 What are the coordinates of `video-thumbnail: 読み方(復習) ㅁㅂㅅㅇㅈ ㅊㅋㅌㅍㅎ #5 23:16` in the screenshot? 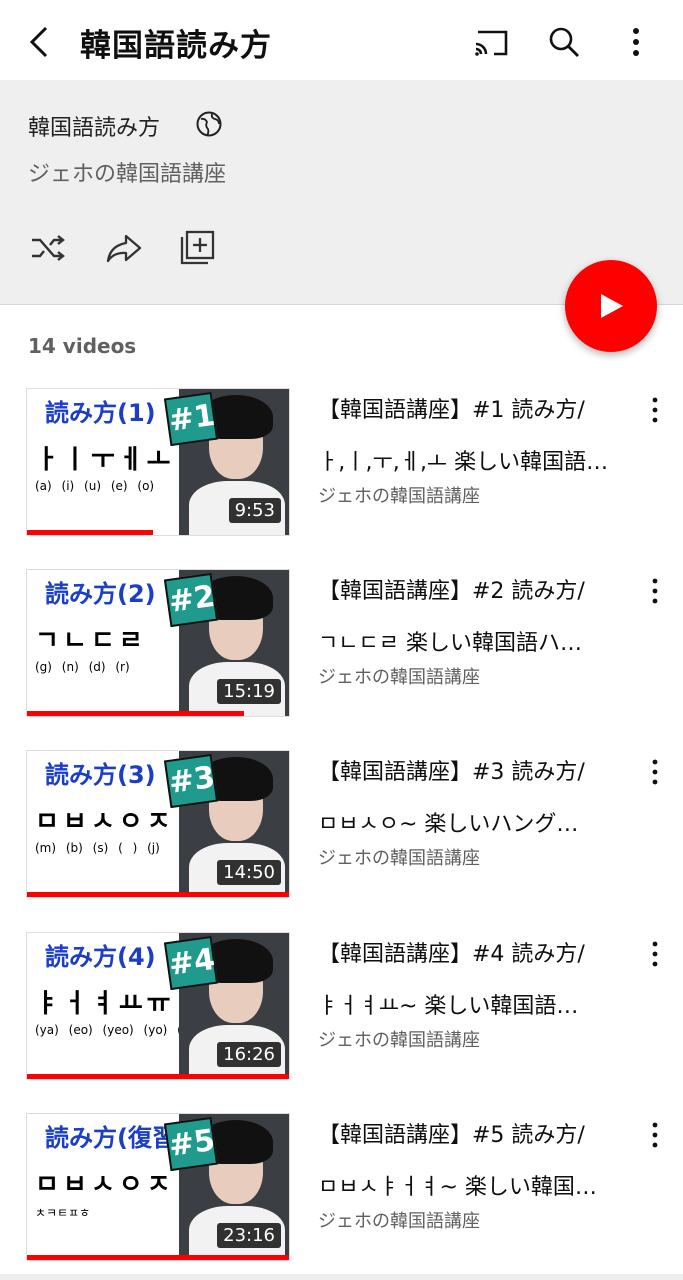 It's located at (158, 1187).